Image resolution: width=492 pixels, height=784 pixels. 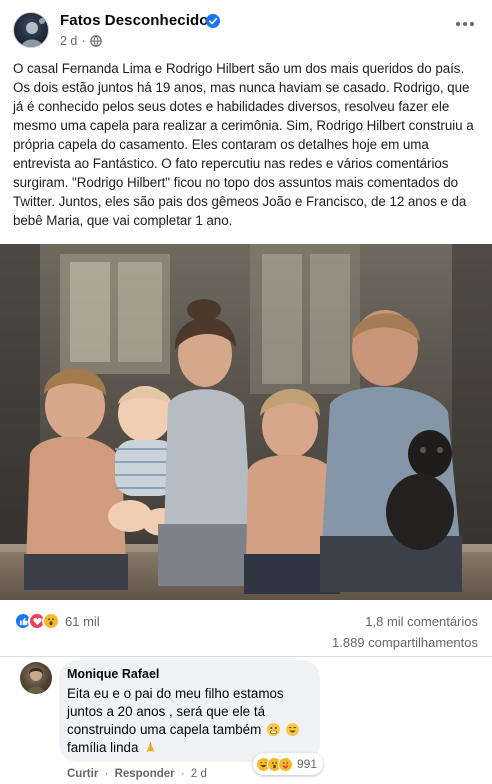 I want to click on reactions-summary: 61 mil, so click(x=57, y=621).